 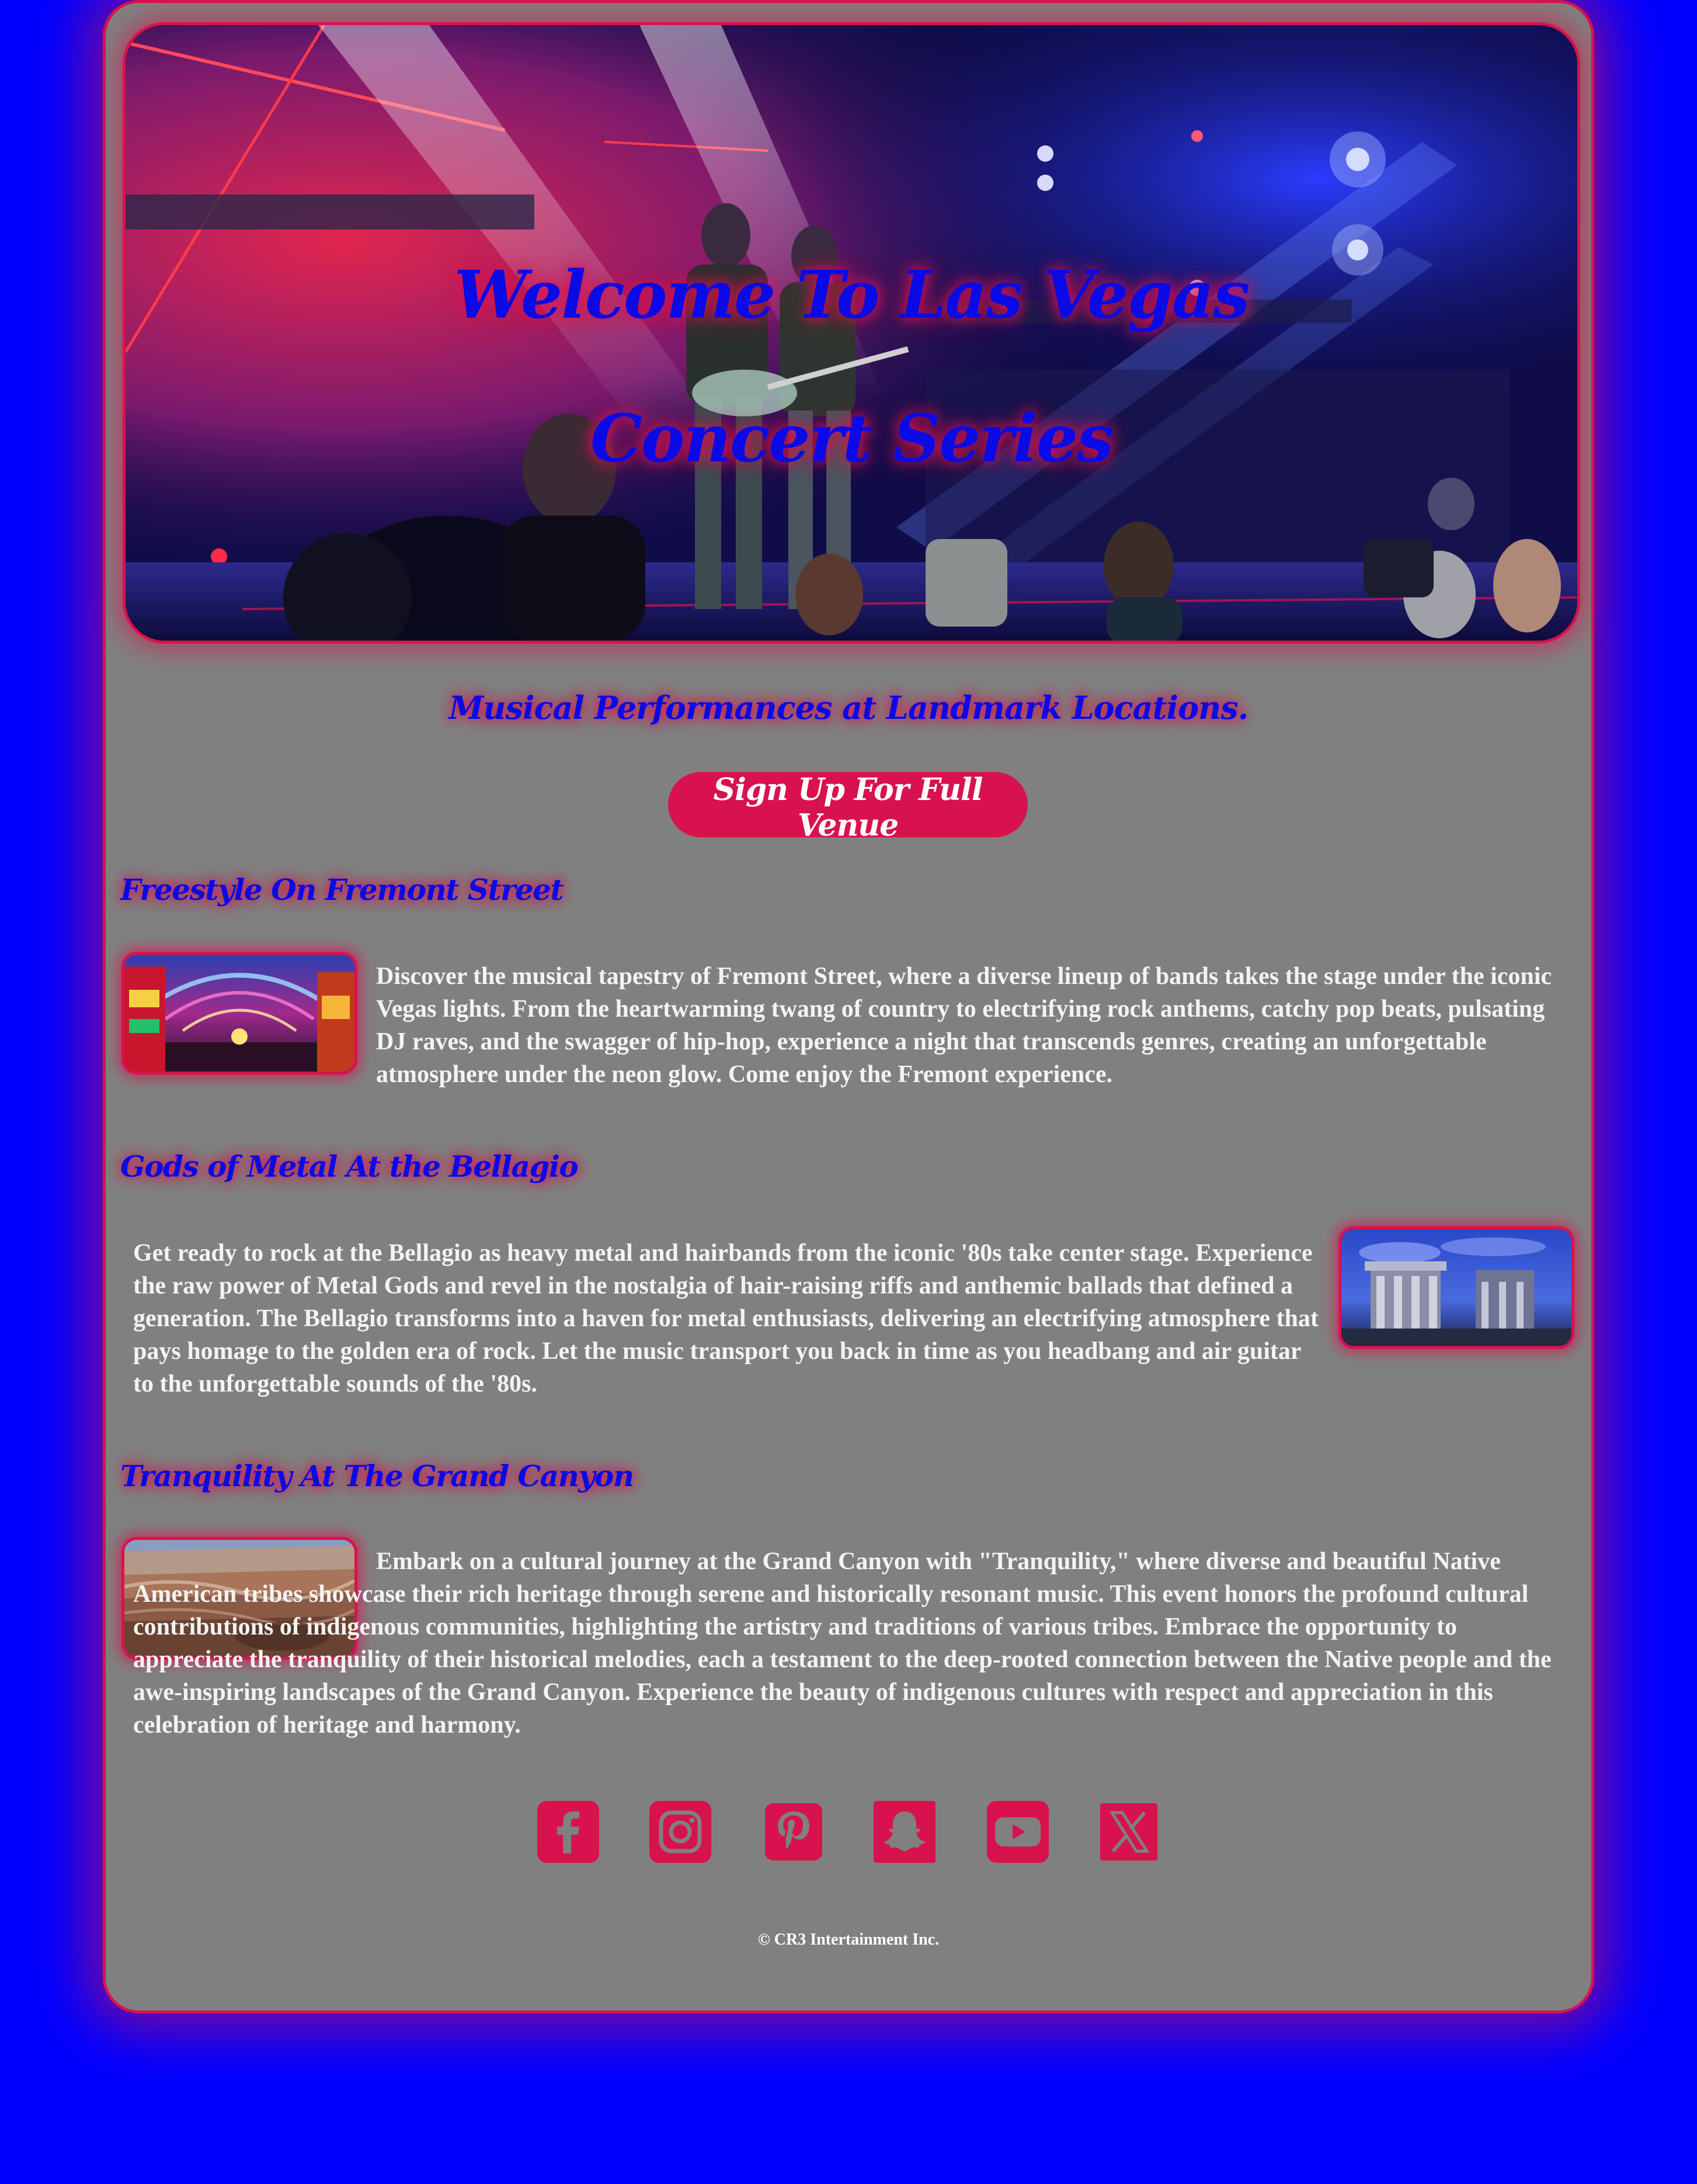 I want to click on fremont-thumbnail, so click(x=239, y=1013).